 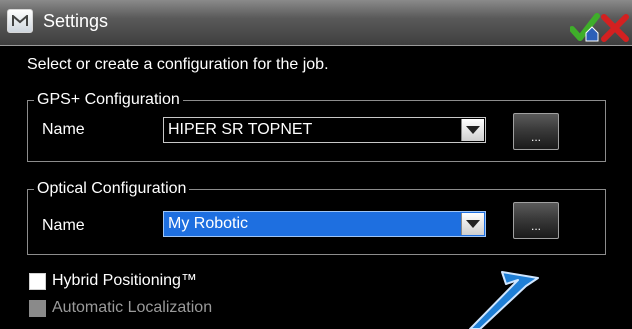 I want to click on app-menu-icon, so click(x=20, y=21).